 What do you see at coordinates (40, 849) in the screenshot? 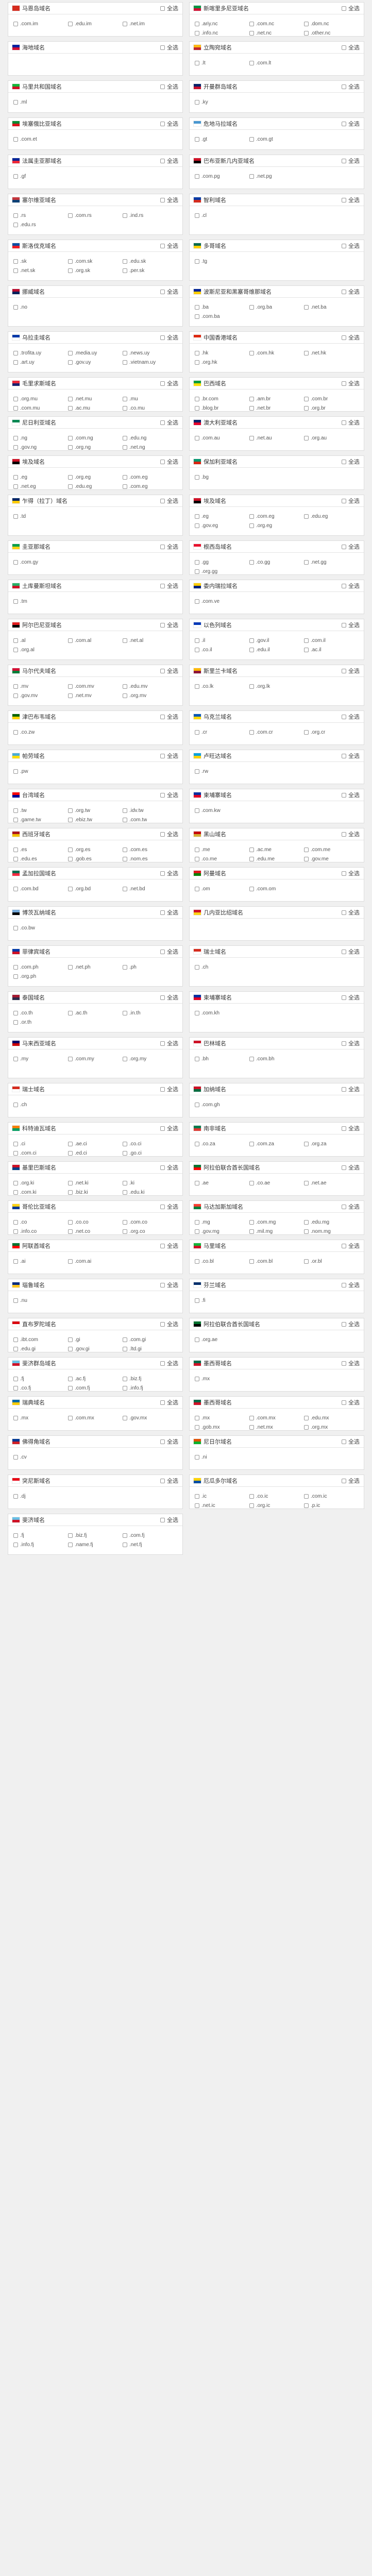
I see `domain-option: .es` at bounding box center [40, 849].